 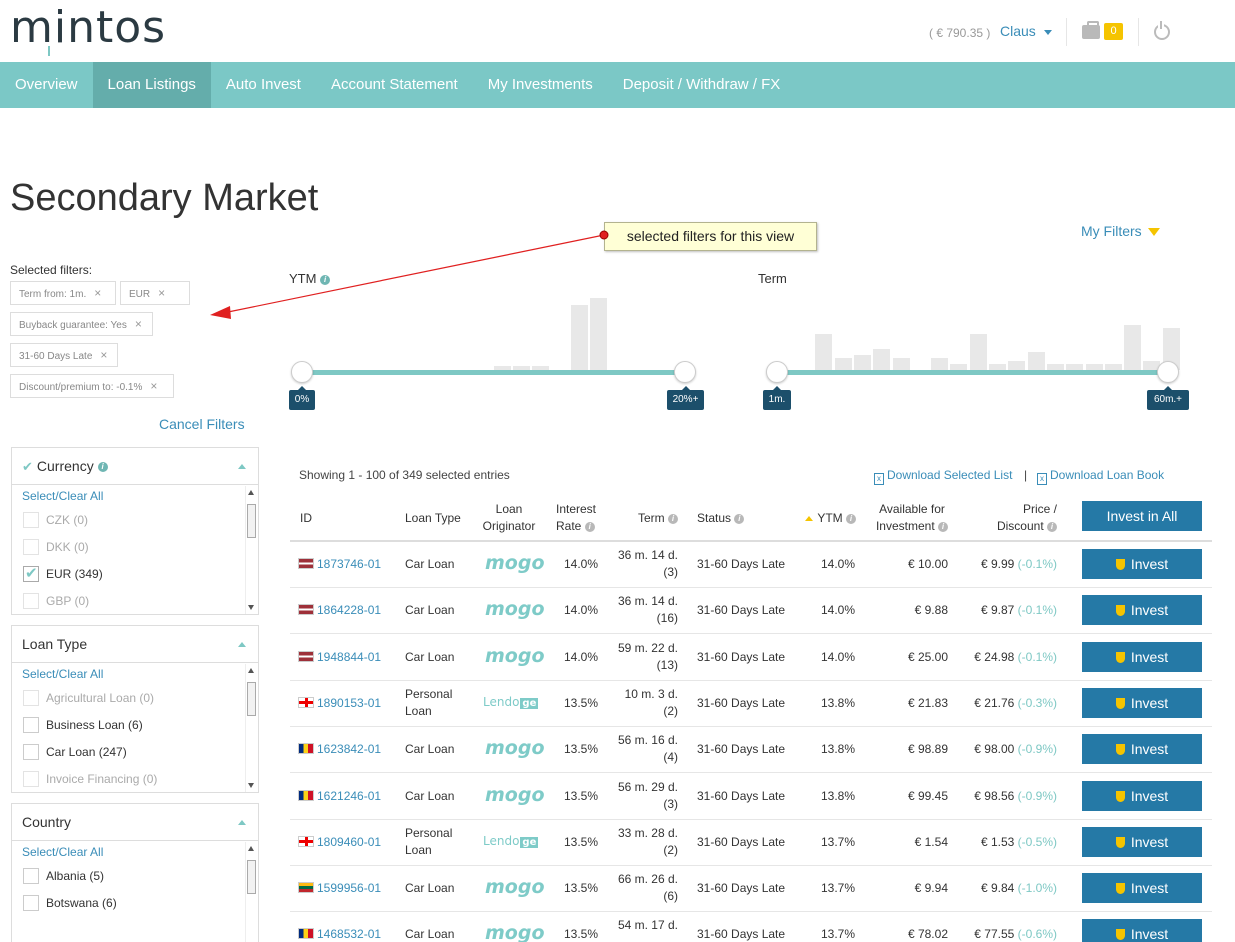 What do you see at coordinates (1091, 30) in the screenshot?
I see `briefcase-icon` at bounding box center [1091, 30].